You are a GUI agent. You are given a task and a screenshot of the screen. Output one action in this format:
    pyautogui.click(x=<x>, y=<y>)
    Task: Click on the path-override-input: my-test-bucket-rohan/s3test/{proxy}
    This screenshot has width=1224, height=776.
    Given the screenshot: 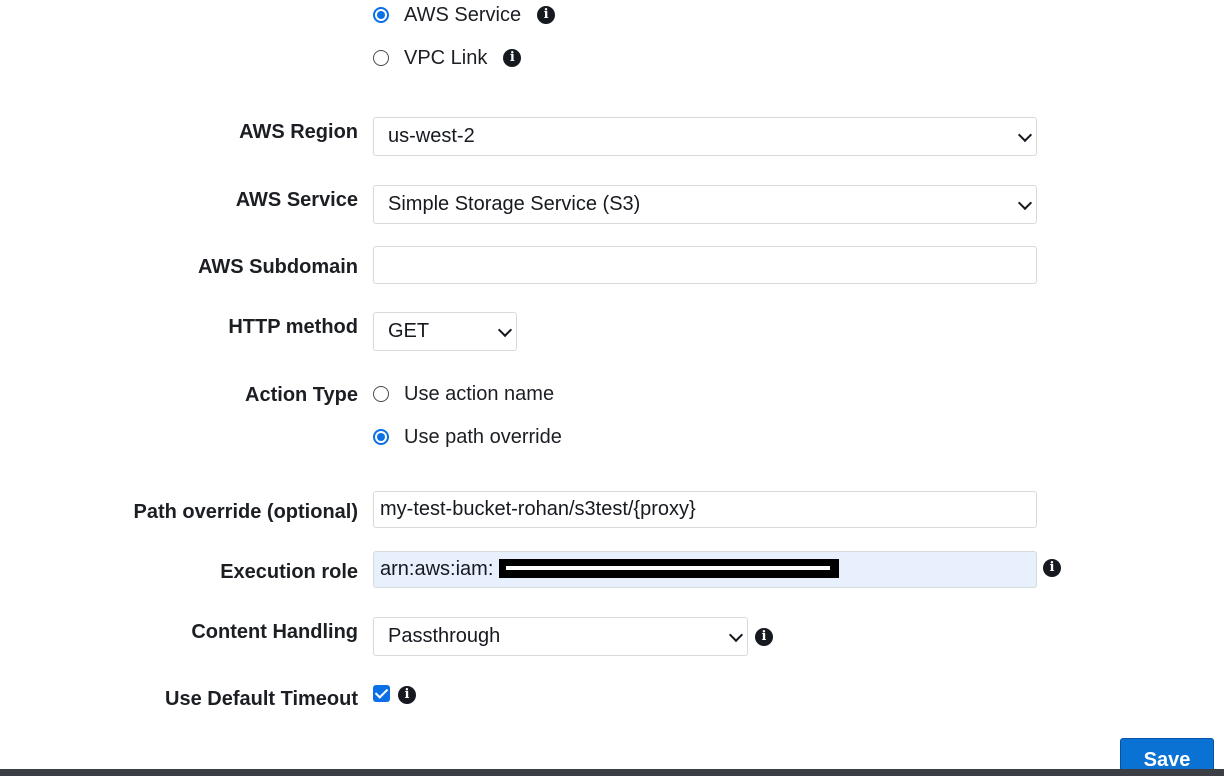 What is the action you would take?
    pyautogui.click(x=705, y=509)
    